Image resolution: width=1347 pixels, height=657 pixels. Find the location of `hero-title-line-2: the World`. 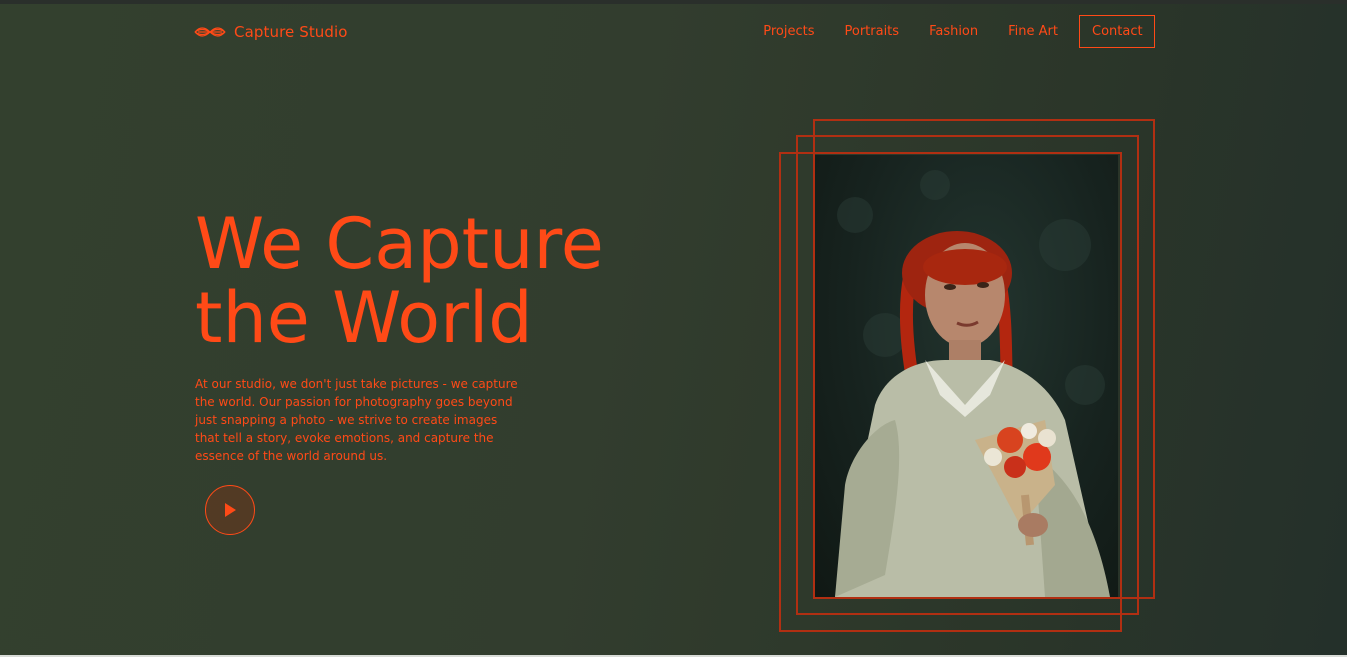

hero-title-line-2: the World is located at coordinates (364, 318).